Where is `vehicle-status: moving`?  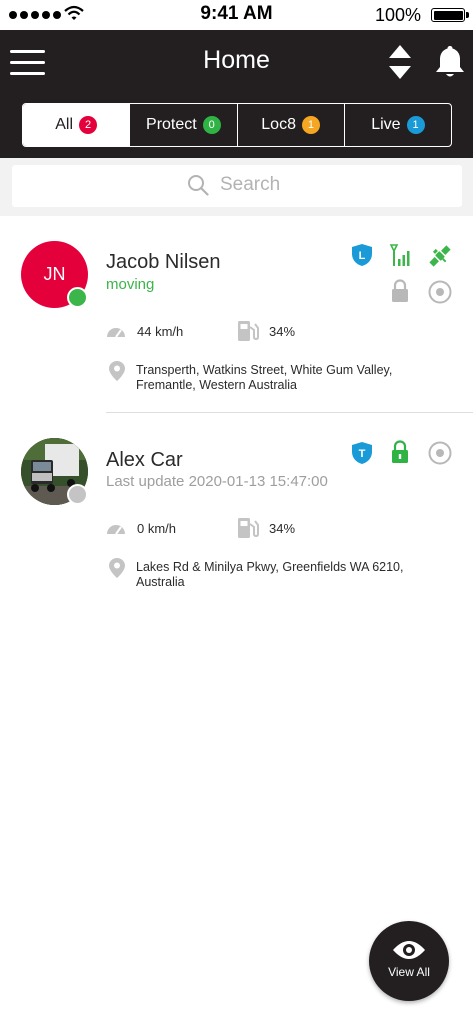 vehicle-status: moving is located at coordinates (130, 284).